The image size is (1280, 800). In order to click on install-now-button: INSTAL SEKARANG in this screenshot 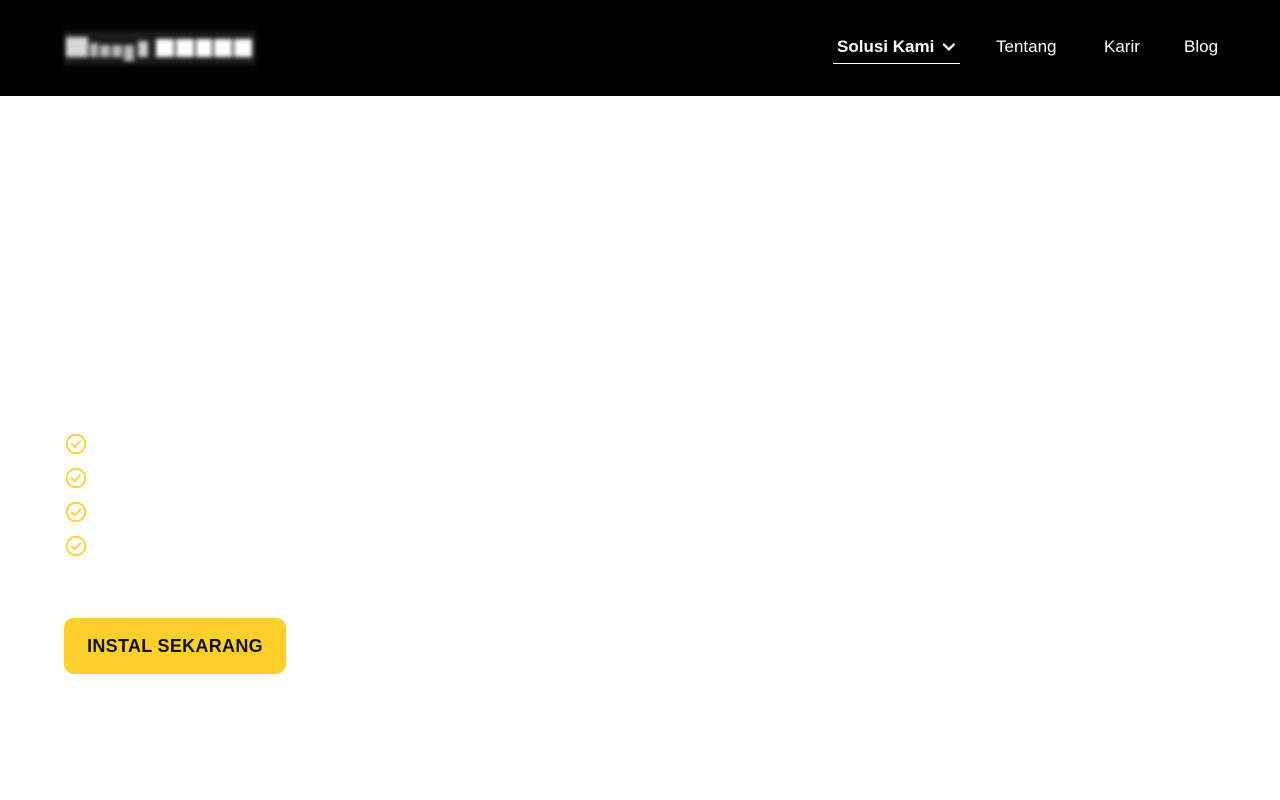, I will do `click(175, 646)`.